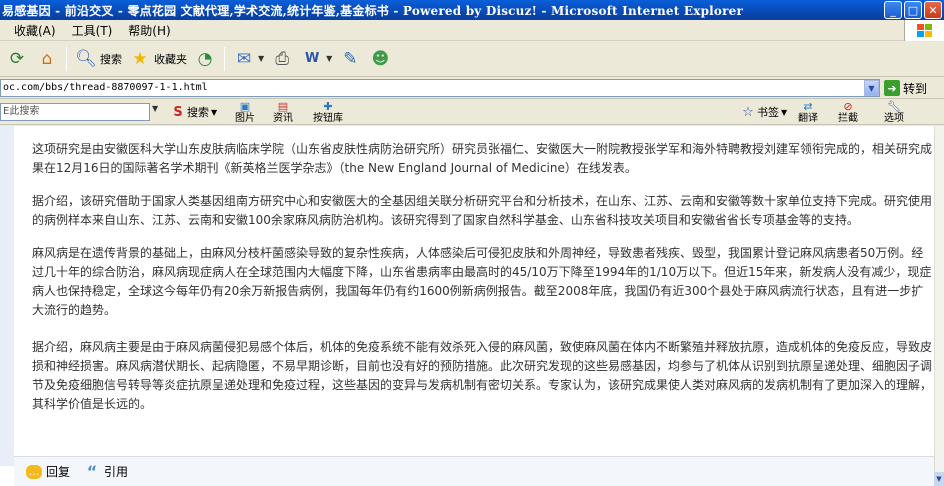 The image size is (944, 486). I want to click on edit-button: W ▼, so click(316, 59).